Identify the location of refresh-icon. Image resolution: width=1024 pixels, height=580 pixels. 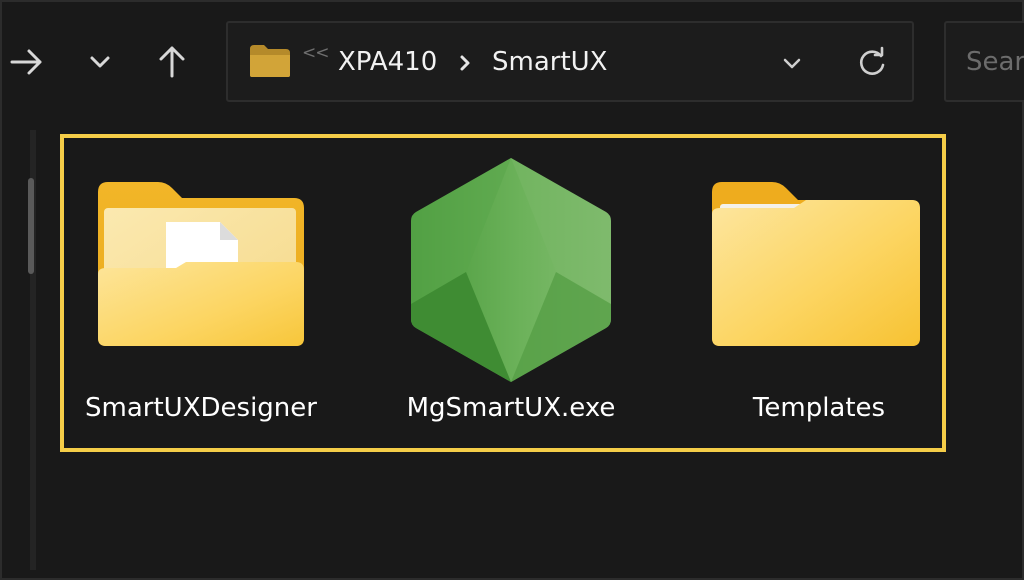
(872, 63).